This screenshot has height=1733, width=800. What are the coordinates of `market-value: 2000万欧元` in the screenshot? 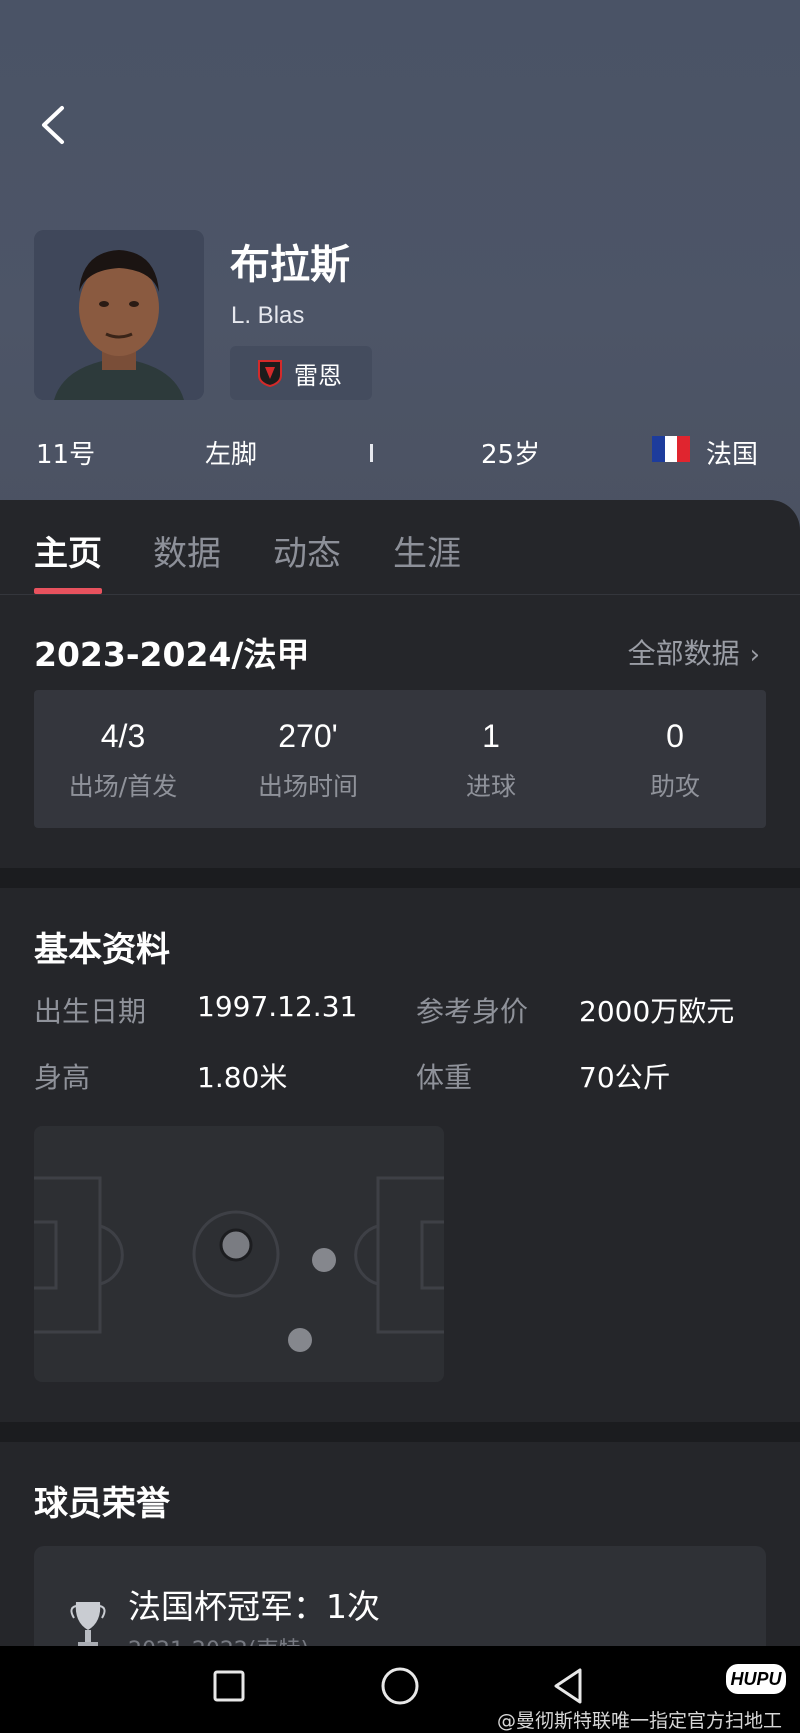 It's located at (657, 1011).